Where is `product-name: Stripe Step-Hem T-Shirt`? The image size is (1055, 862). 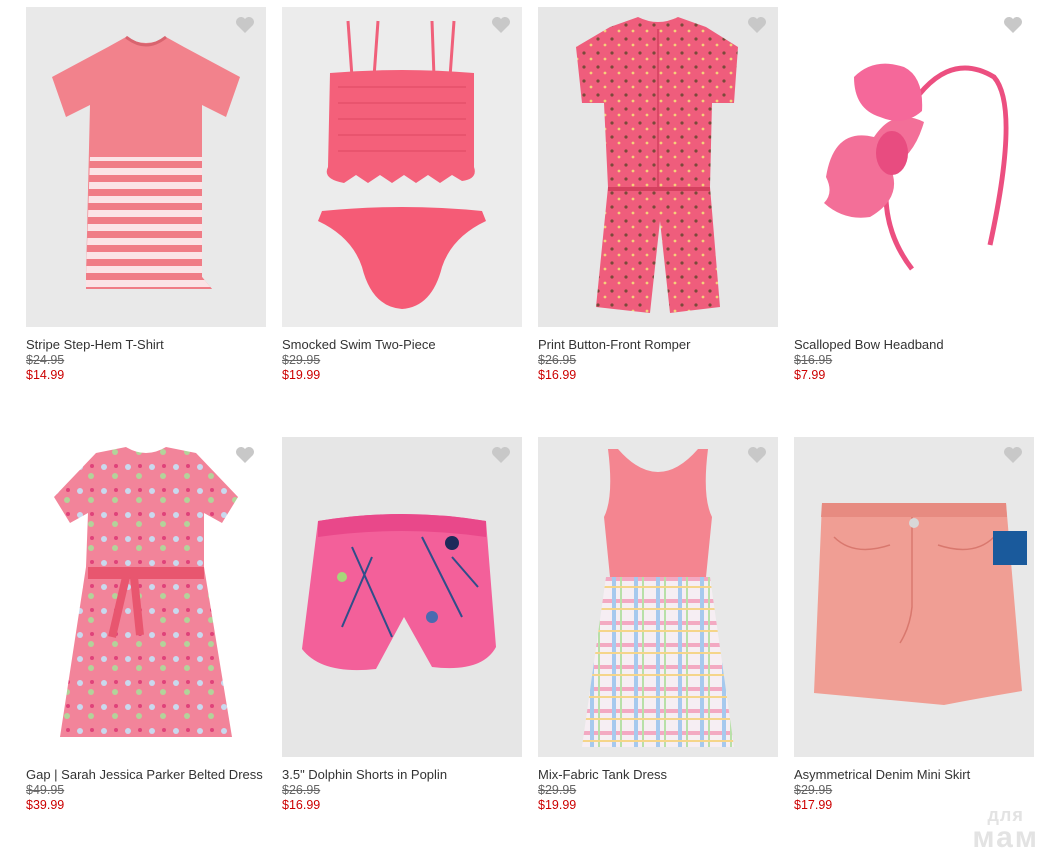
product-name: Stripe Step-Hem T-Shirt is located at coordinates (146, 345).